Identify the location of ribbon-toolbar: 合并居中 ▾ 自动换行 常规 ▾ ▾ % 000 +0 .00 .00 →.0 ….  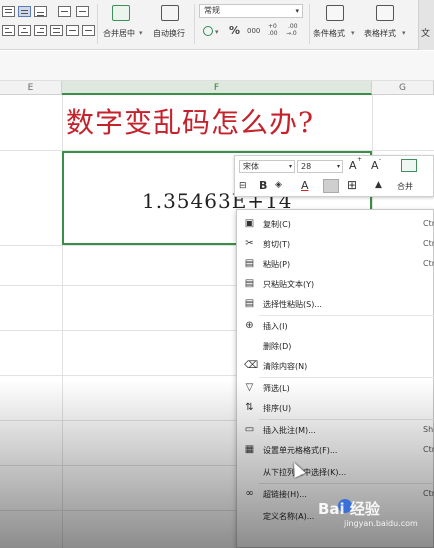
(217, 25).